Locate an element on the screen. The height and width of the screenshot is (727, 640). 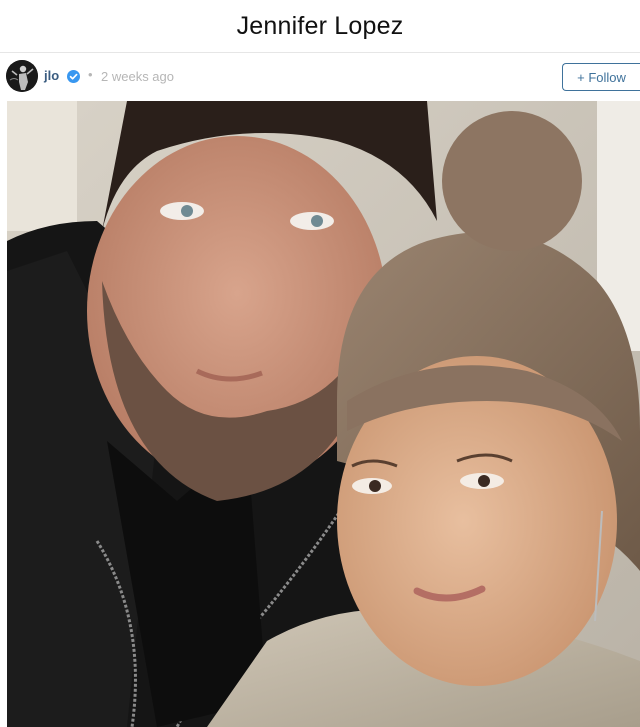
page-title: Jennifer Lopez is located at coordinates (320, 25).